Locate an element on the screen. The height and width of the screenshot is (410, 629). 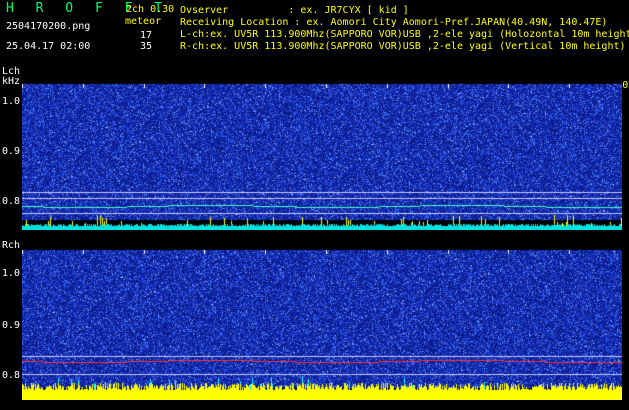
lch-meteor-count: 17 is located at coordinates (146, 35).